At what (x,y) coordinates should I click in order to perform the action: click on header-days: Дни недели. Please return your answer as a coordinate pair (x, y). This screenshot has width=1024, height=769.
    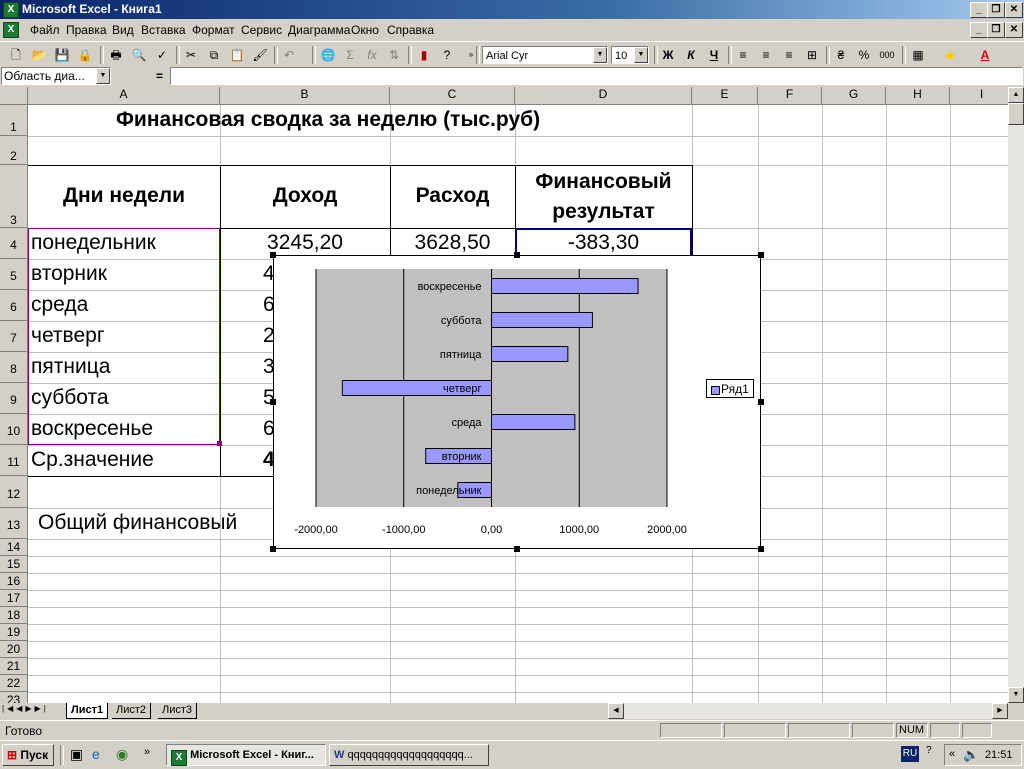
    Looking at the image, I should click on (124, 196).